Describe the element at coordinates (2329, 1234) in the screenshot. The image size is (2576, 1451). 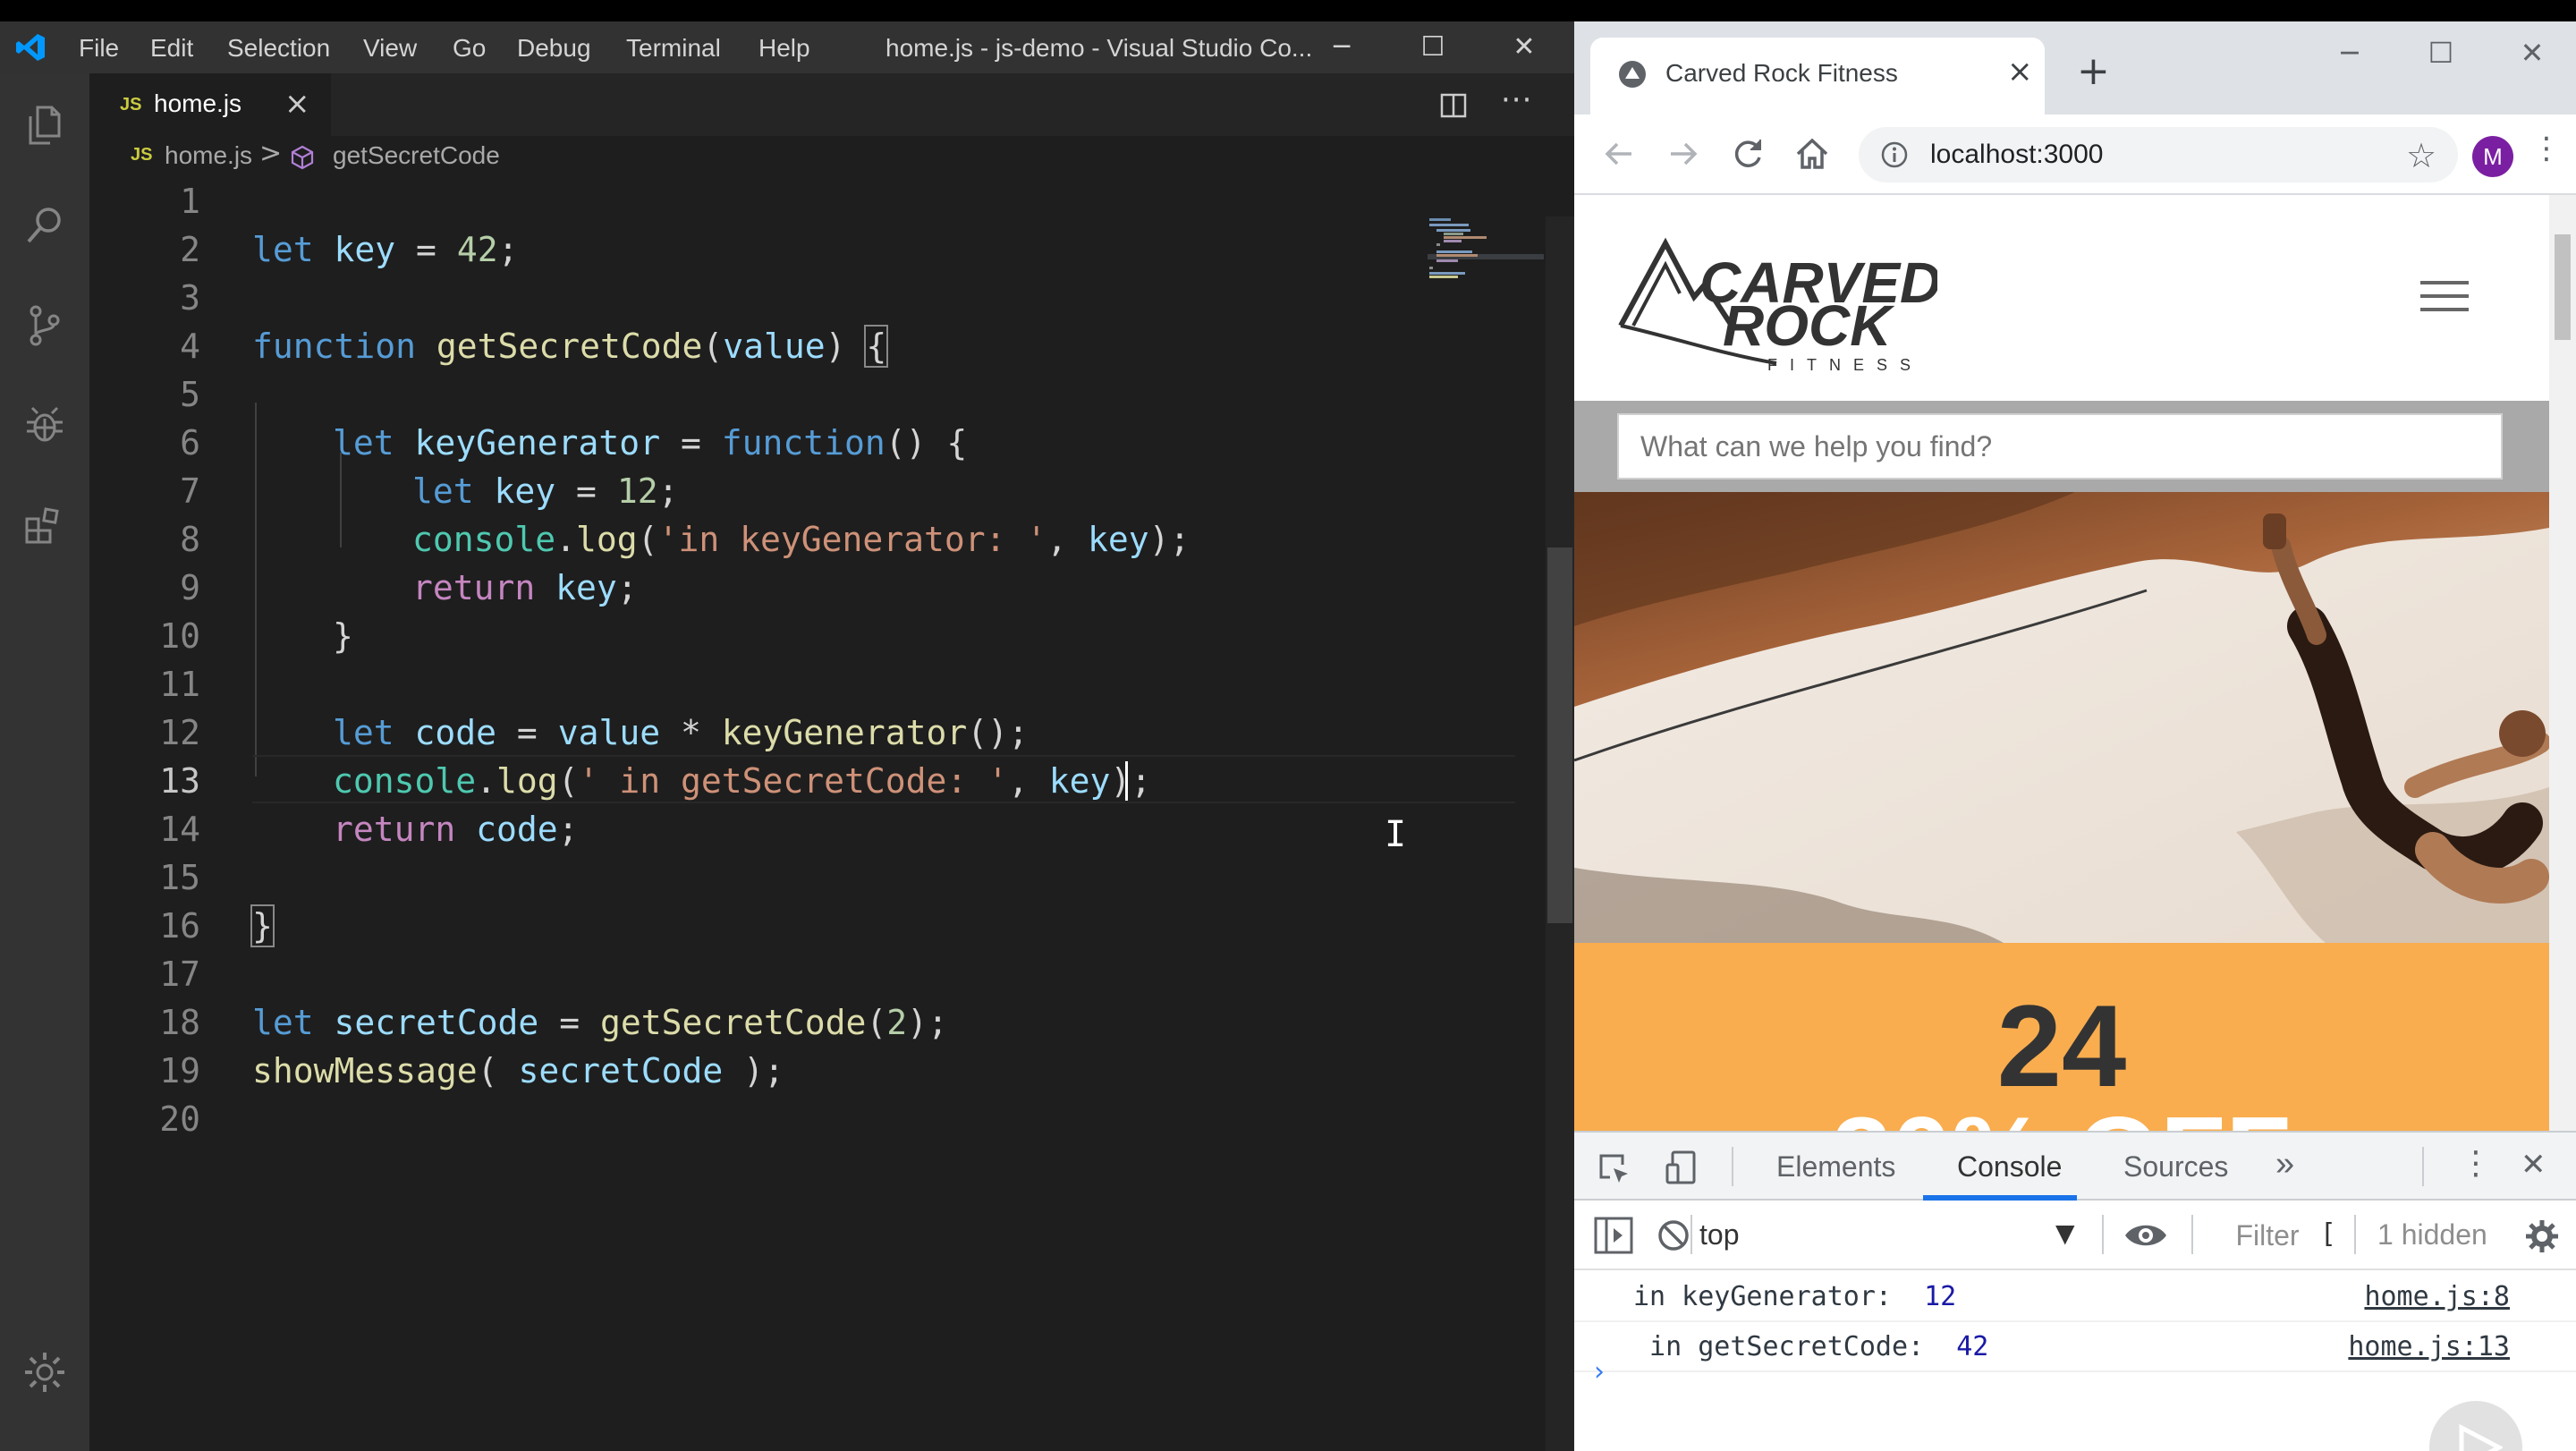
I see `log-levels-select: [` at that location.